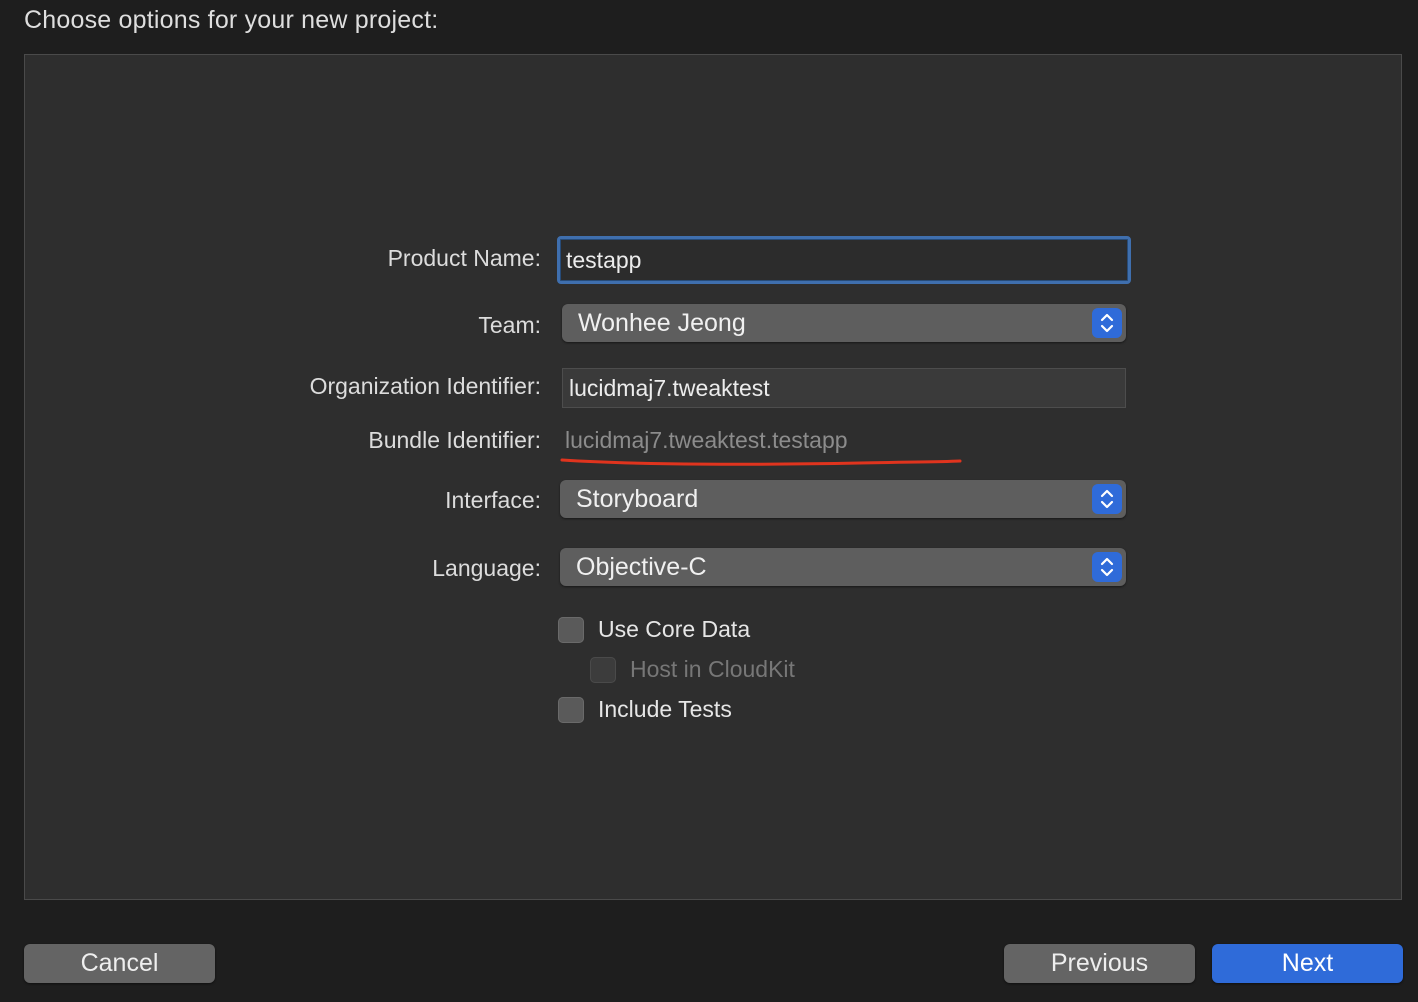 The width and height of the screenshot is (1418, 1002). Describe the element at coordinates (844, 323) in the screenshot. I see `team-popup: Wonhee Jeong` at that location.